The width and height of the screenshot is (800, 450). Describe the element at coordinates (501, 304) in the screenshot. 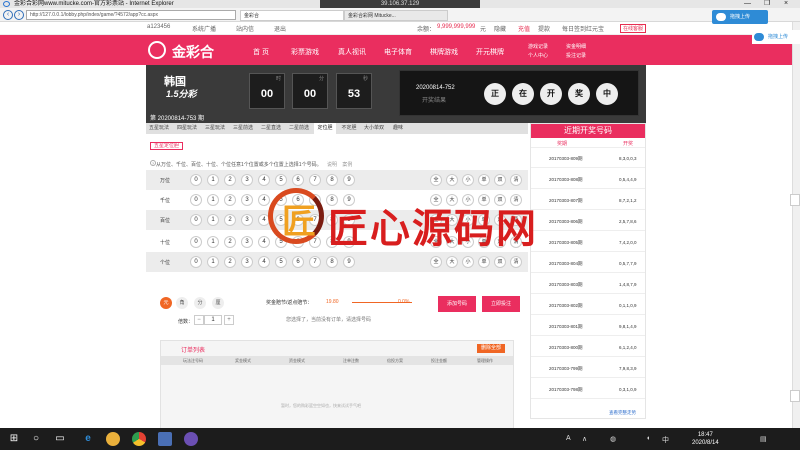

I see `bet-now-button: 立即投注` at that location.